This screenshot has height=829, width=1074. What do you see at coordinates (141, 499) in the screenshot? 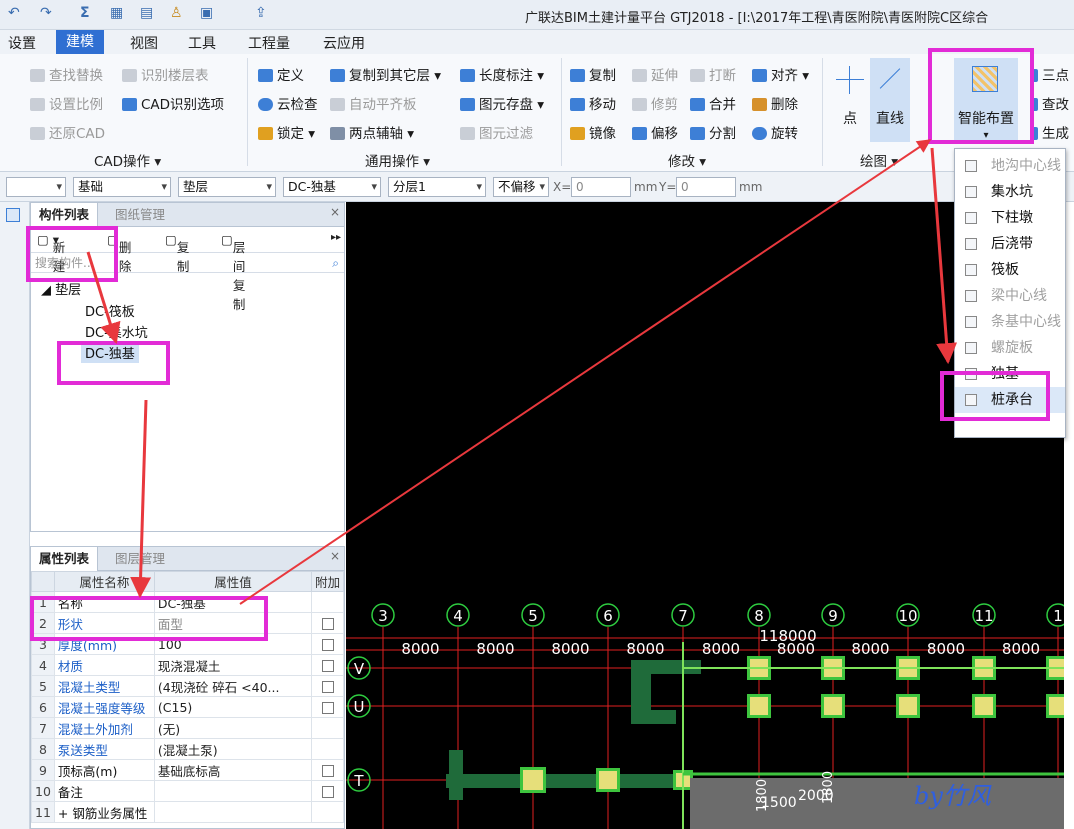
I see `arrow-item-to-shape` at bounding box center [141, 499].